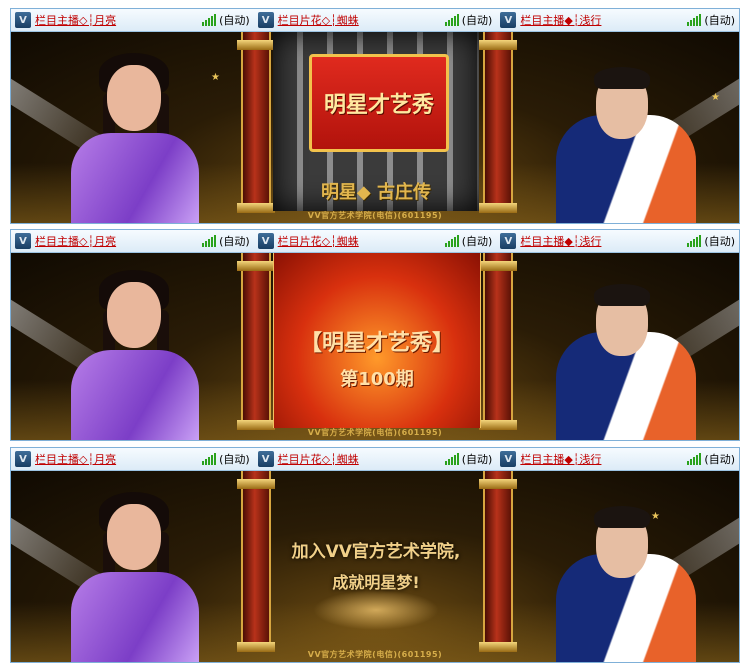 The width and height of the screenshot is (750, 672). I want to click on show-ribbon: 明星◆ 古庄传, so click(376, 192).